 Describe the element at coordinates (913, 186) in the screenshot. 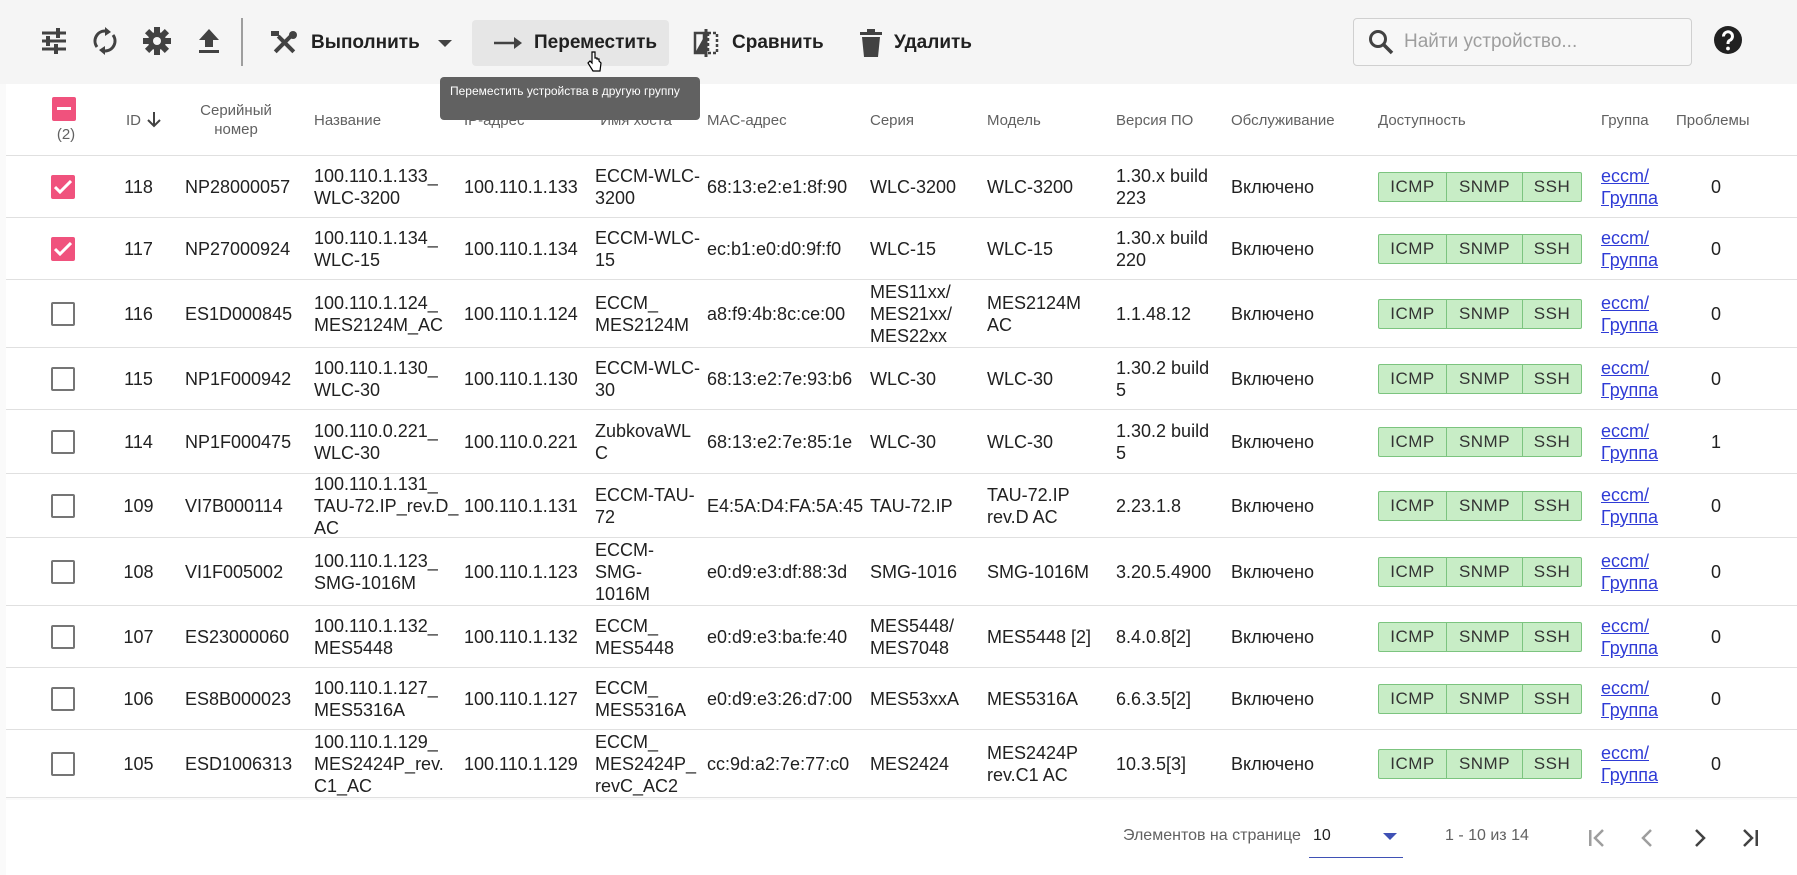

I see `cell-series: WLC-3200` at that location.